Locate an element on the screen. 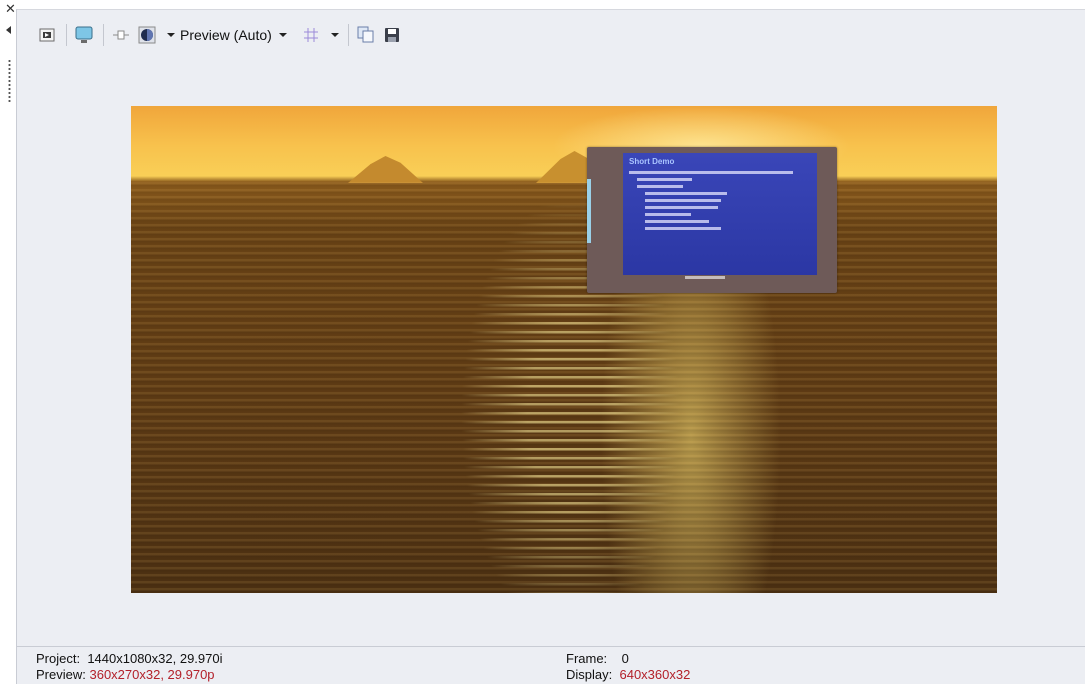 The height and width of the screenshot is (684, 1085). external-monitor-icon is located at coordinates (84, 34).